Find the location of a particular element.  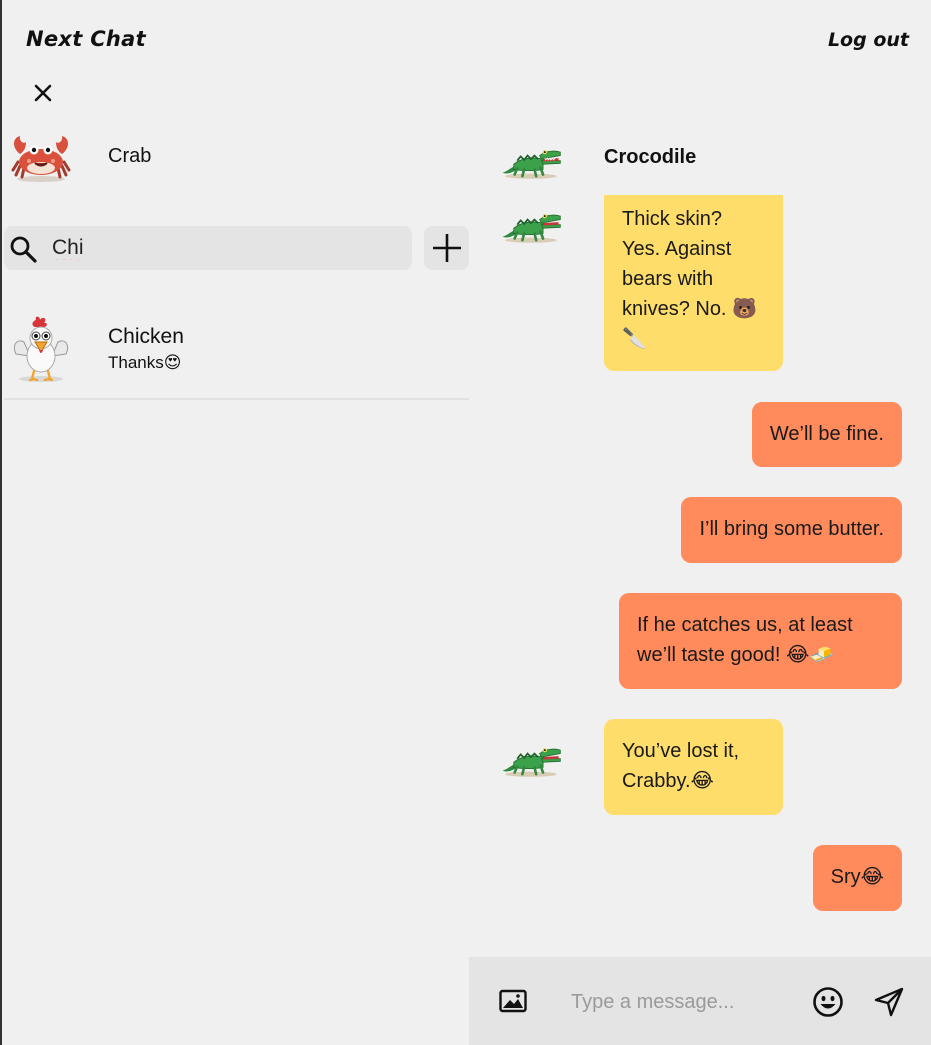

send-button is located at coordinates (889, 1004).